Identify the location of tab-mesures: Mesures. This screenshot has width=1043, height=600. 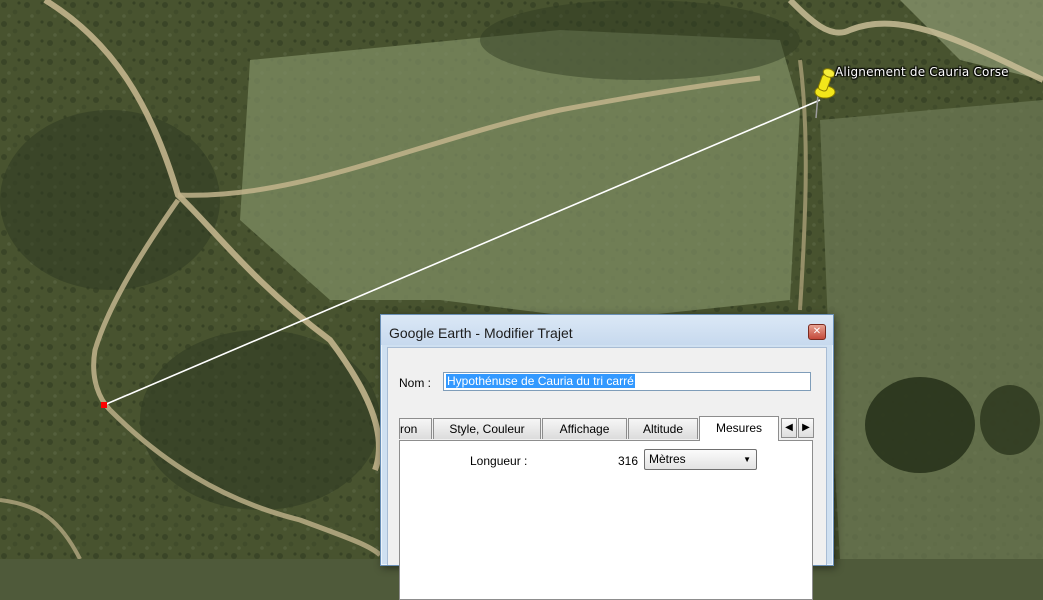
(739, 428).